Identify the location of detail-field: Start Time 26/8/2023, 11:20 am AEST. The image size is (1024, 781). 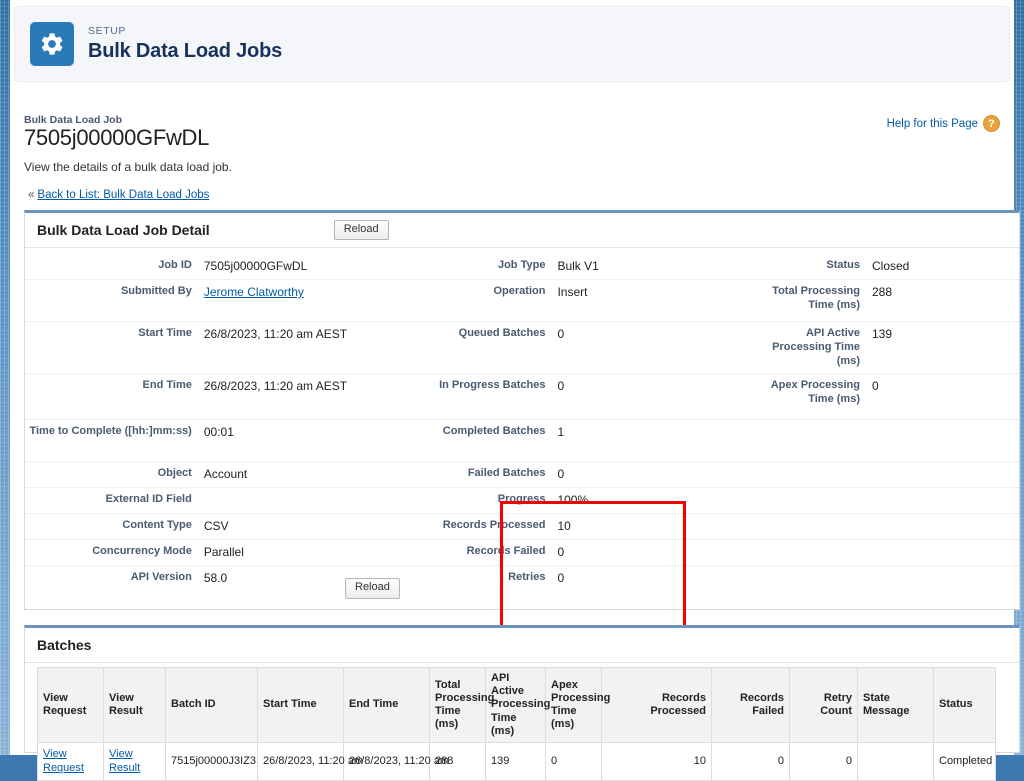
(225, 347).